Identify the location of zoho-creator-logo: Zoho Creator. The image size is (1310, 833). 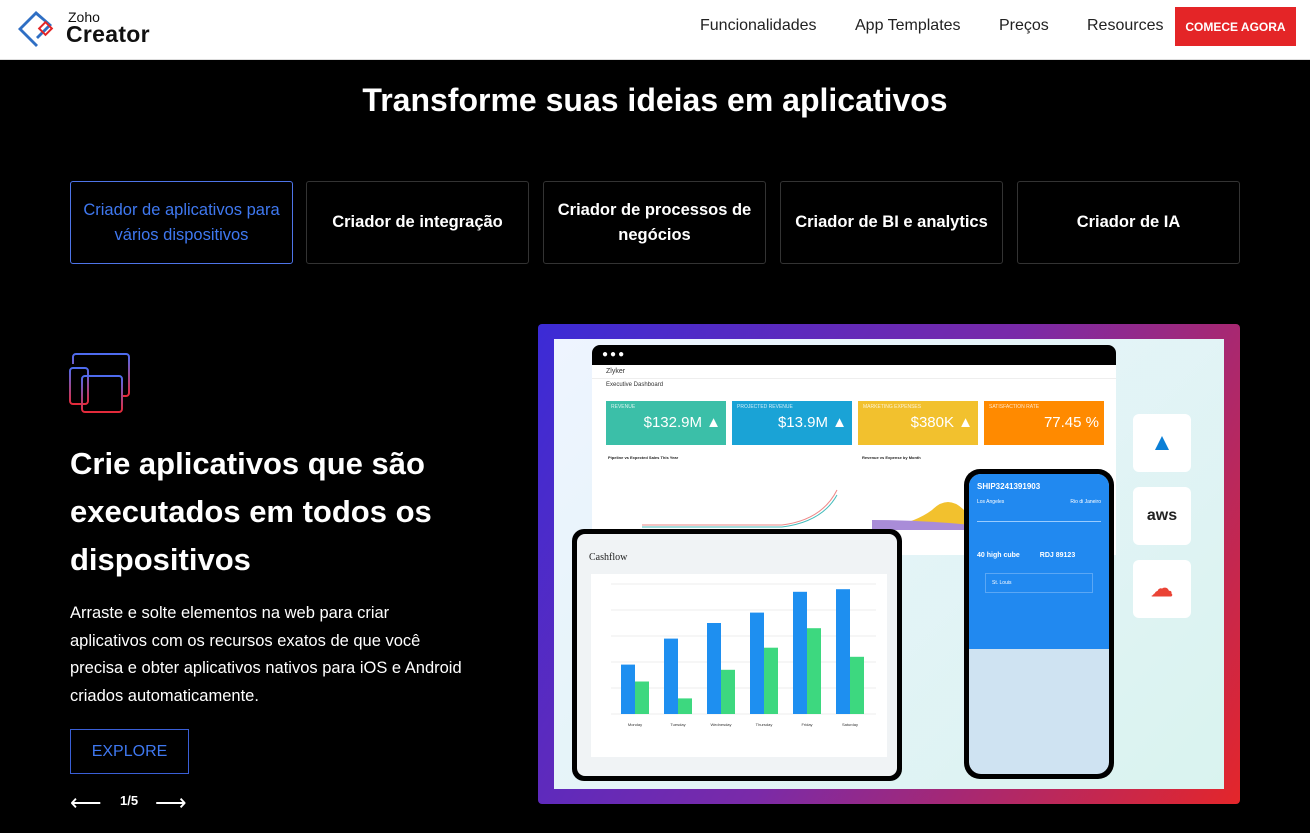
(83, 31).